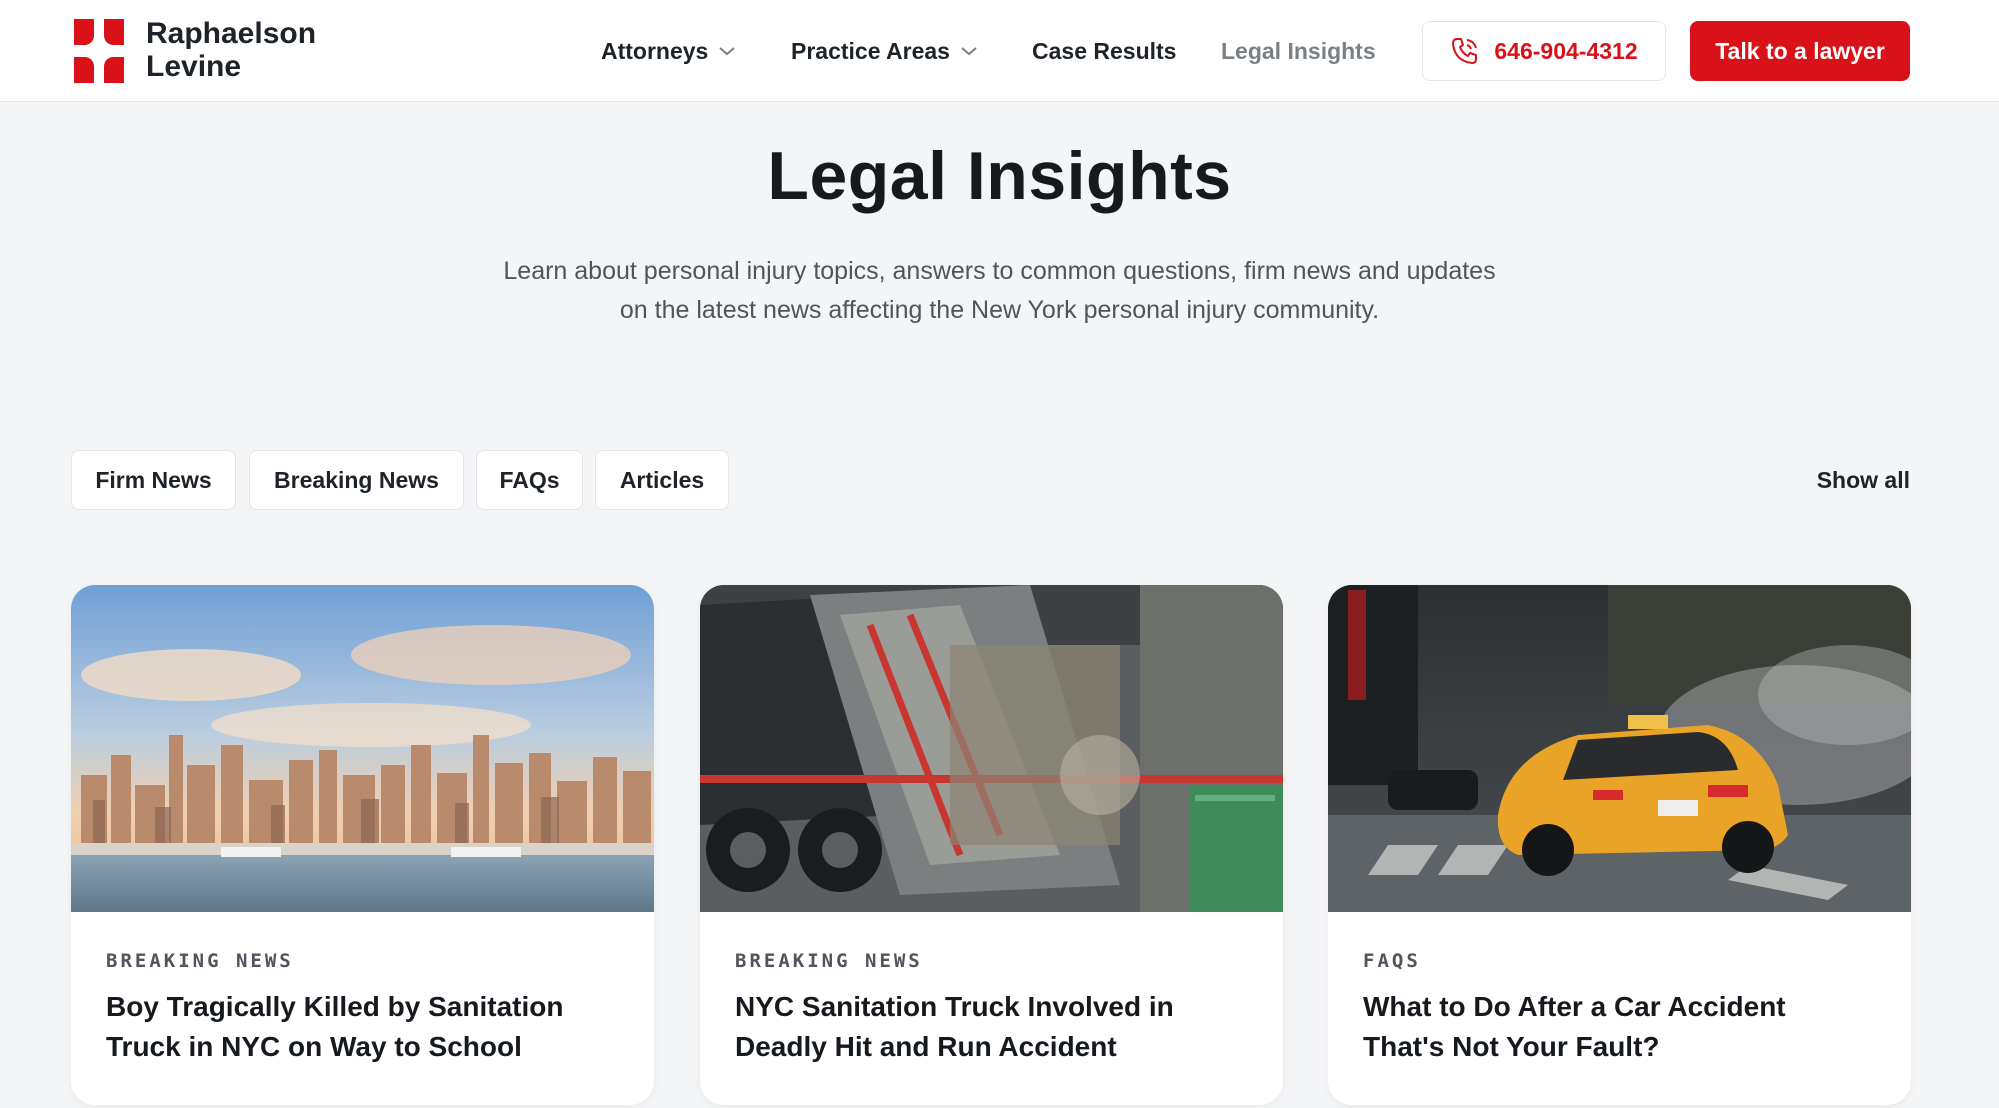 The image size is (1999, 1108). I want to click on filter-faqs: FAQs, so click(529, 480).